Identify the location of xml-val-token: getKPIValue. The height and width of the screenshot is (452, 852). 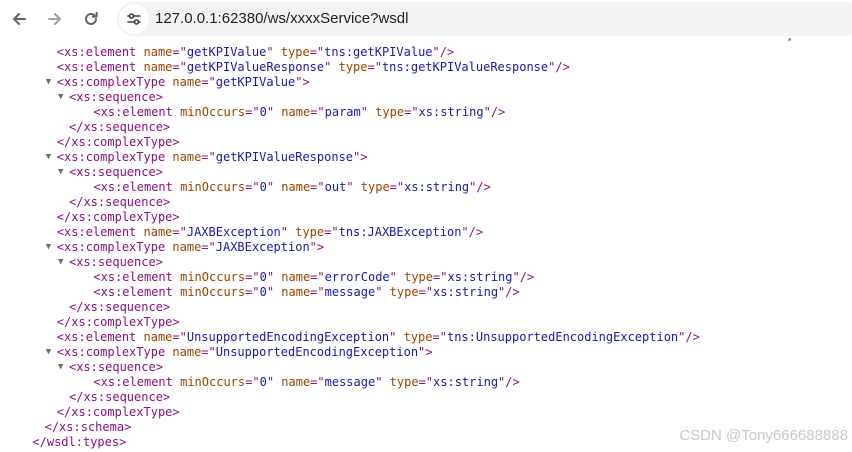
(255, 82).